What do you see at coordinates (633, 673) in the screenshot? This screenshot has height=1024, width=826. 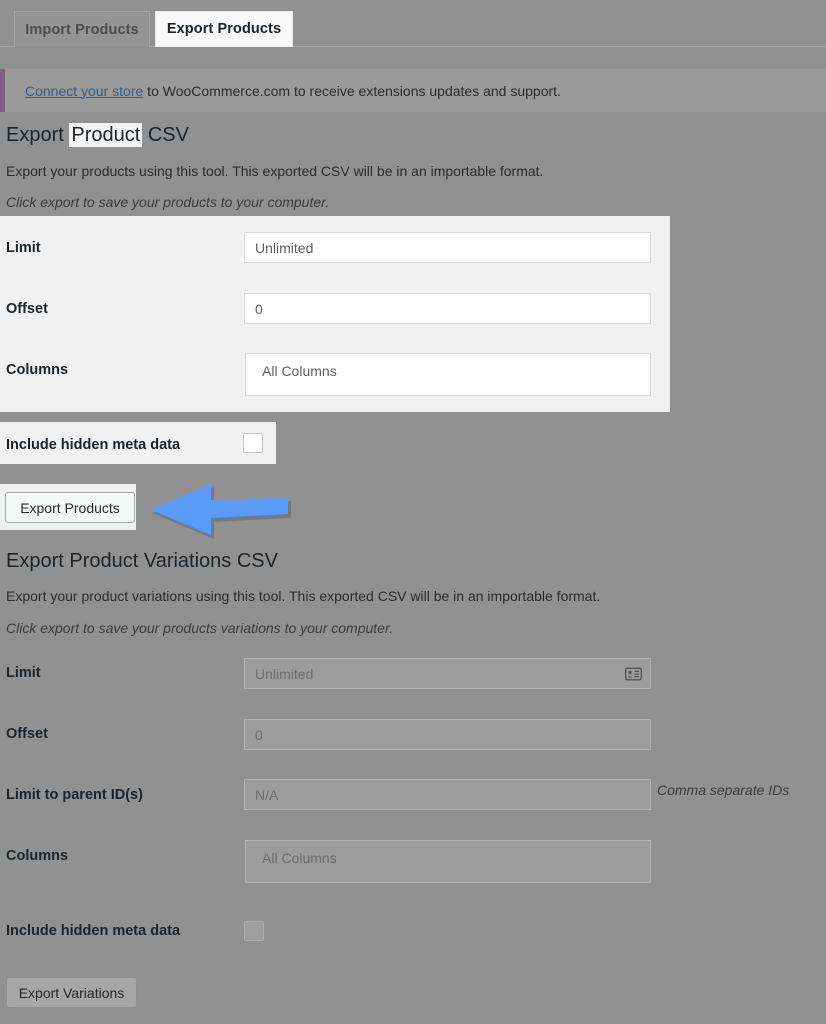 I see `autofill-contact-card-icon` at bounding box center [633, 673].